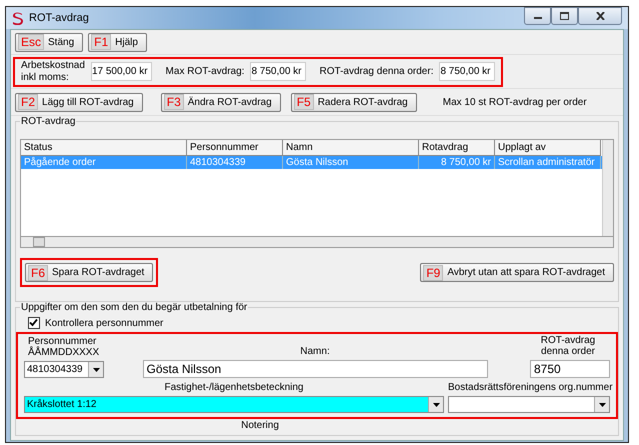 The image size is (639, 445). Describe the element at coordinates (235, 162) in the screenshot. I see `table-cell: 4810304339` at that location.